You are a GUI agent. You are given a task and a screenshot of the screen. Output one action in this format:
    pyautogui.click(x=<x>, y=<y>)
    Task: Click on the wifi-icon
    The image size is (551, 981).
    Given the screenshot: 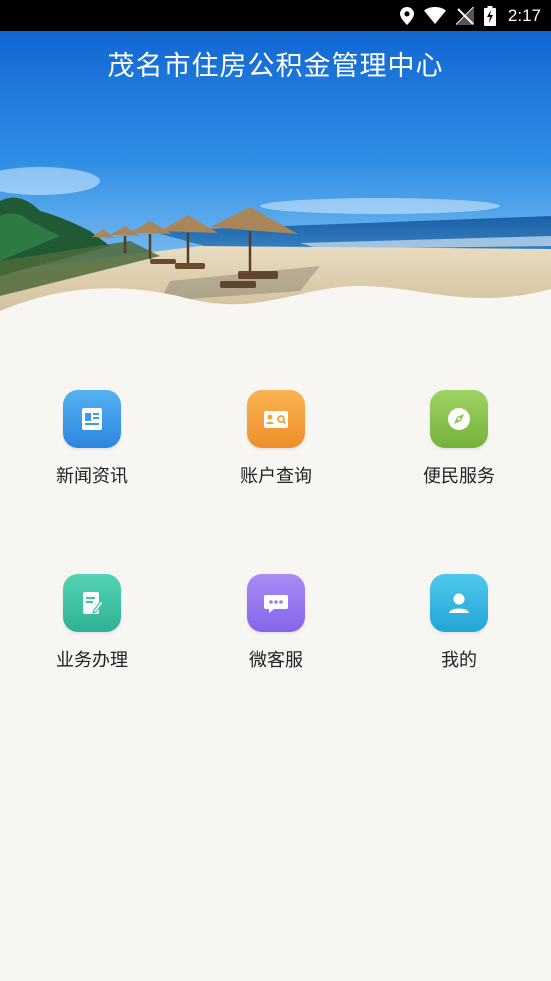 What is the action you would take?
    pyautogui.click(x=434, y=15)
    